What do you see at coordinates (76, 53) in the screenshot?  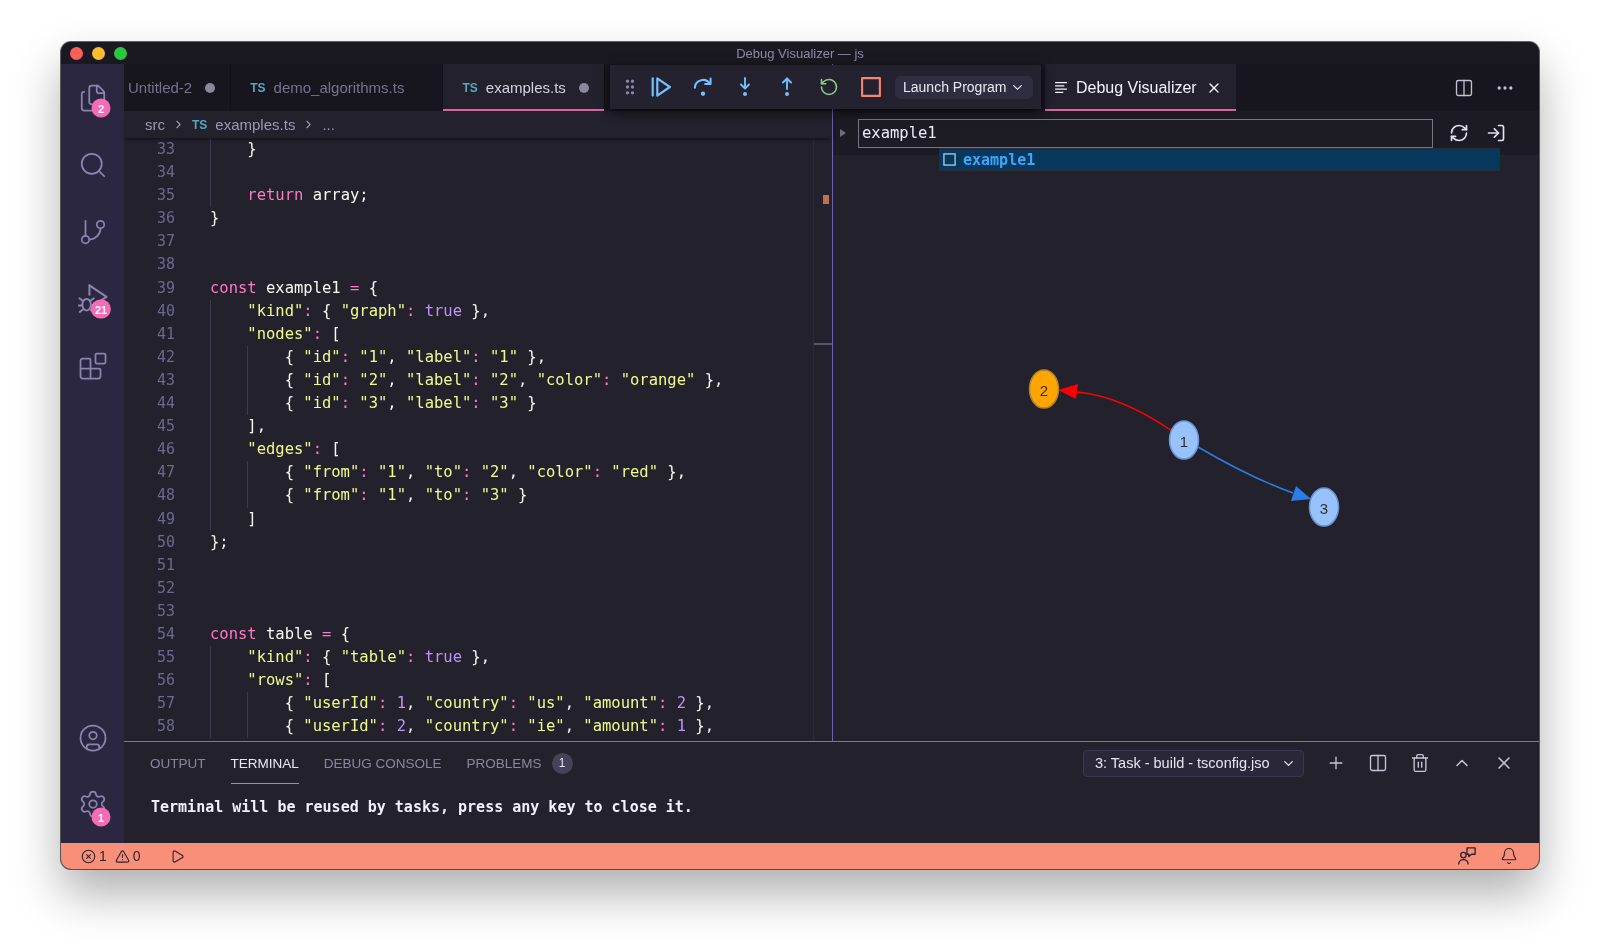 I see `close-window-icon` at bounding box center [76, 53].